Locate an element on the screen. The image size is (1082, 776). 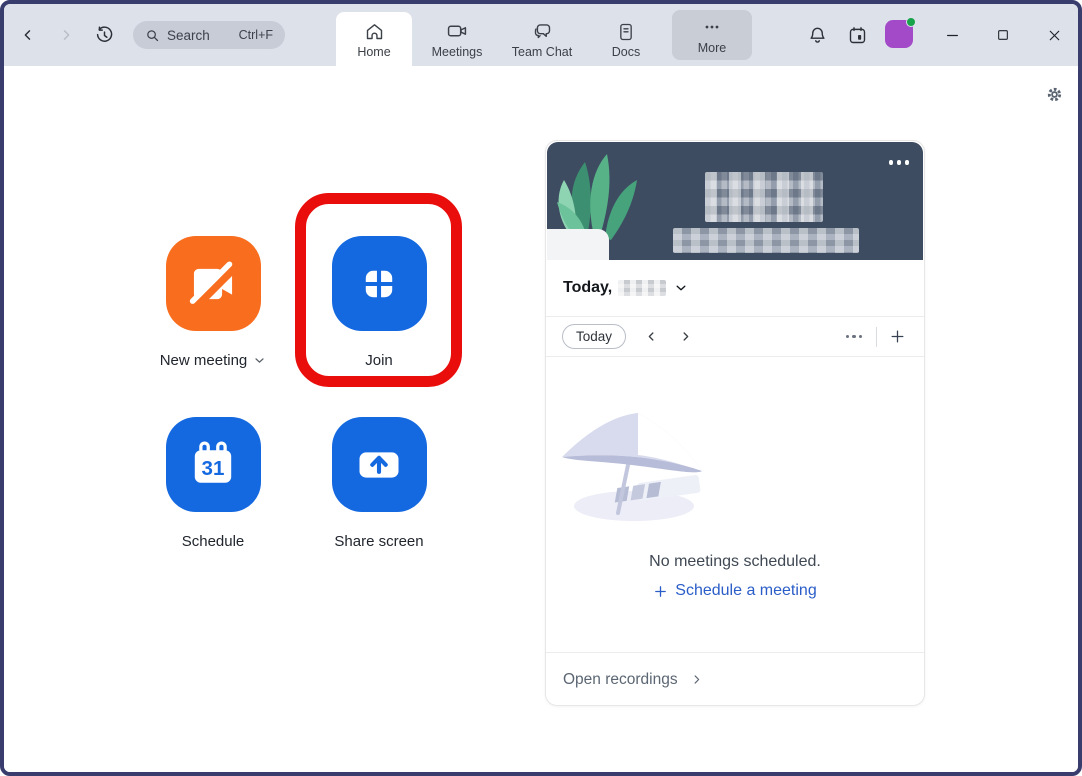
new-meeting-button: New meeting is located at coordinates (213, 302).